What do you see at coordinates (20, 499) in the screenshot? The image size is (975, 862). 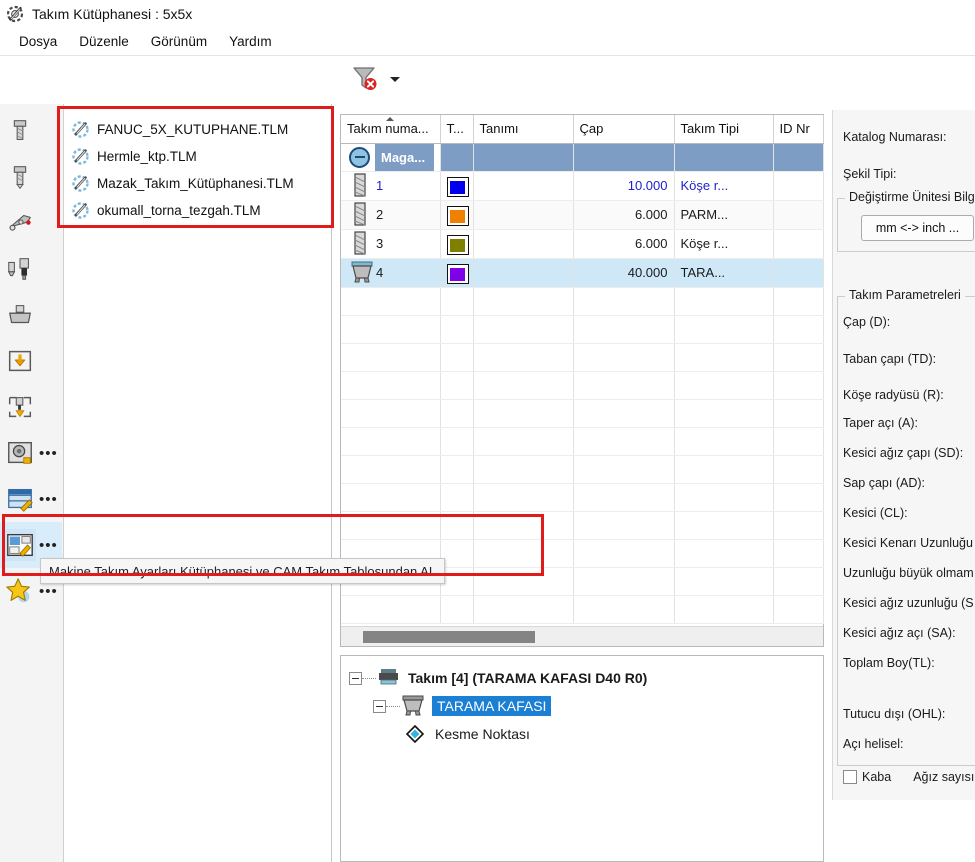 I see `table-edit-icon` at bounding box center [20, 499].